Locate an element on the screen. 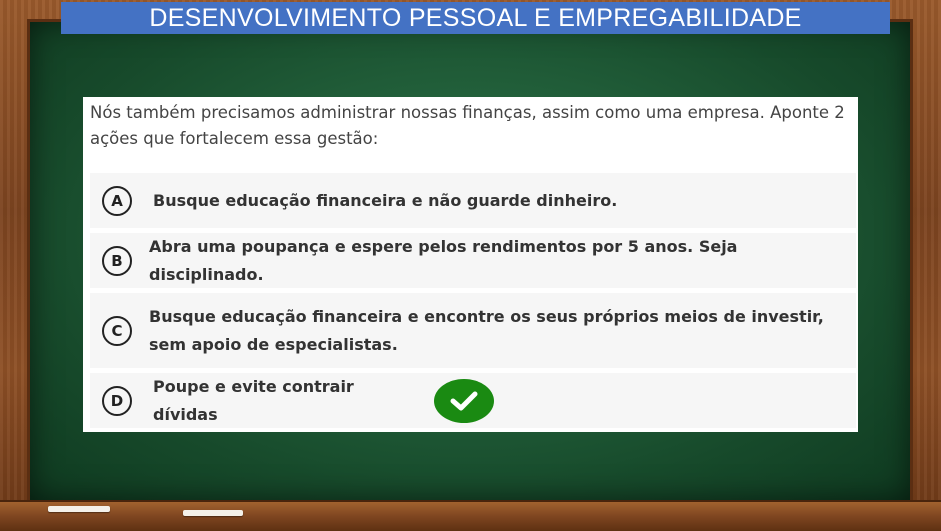  option-letter-badge: A is located at coordinates (117, 200).